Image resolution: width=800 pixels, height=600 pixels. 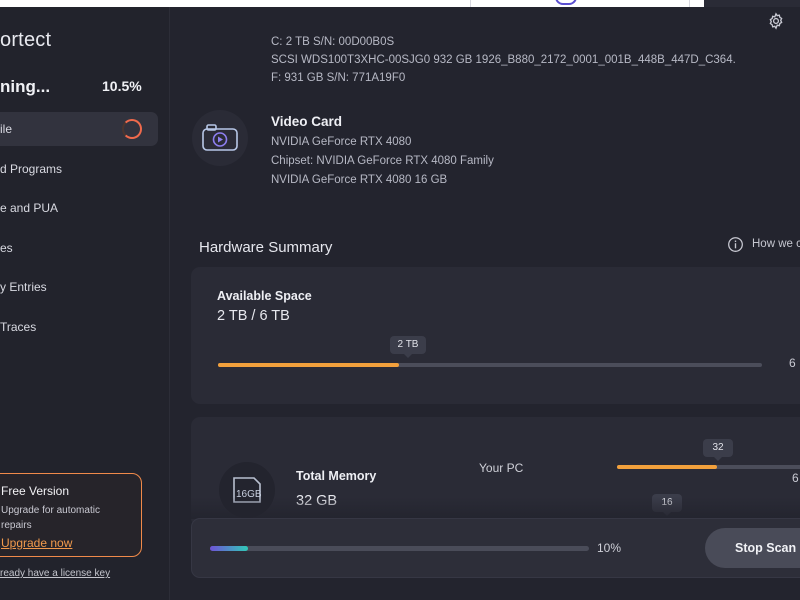 I want to click on sidebar-item-label: Traces, so click(x=18, y=326).